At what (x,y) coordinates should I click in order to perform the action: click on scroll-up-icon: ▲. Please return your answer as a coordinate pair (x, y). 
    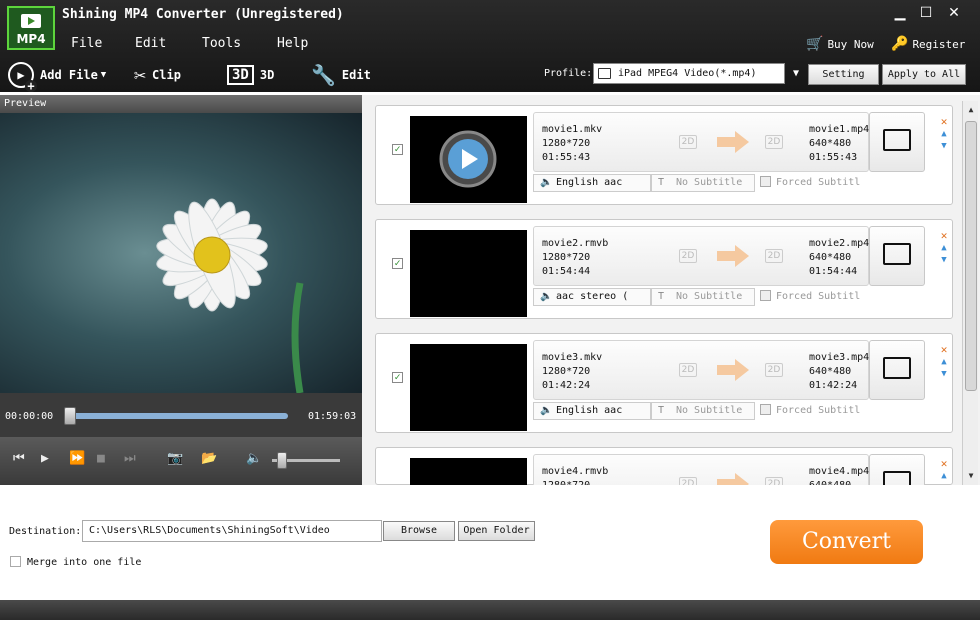
    Looking at the image, I should click on (971, 110).